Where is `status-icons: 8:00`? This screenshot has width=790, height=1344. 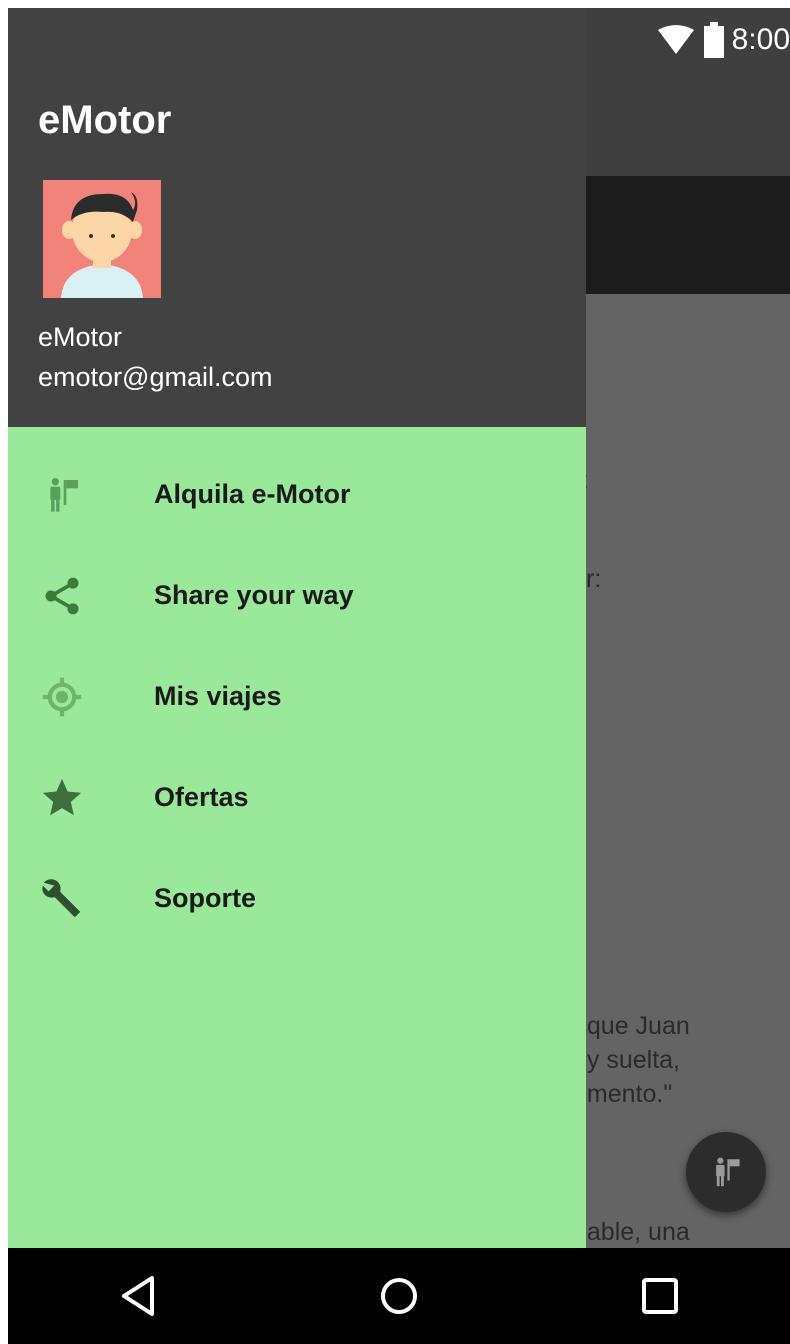
status-icons: 8:00 is located at coordinates (723, 40).